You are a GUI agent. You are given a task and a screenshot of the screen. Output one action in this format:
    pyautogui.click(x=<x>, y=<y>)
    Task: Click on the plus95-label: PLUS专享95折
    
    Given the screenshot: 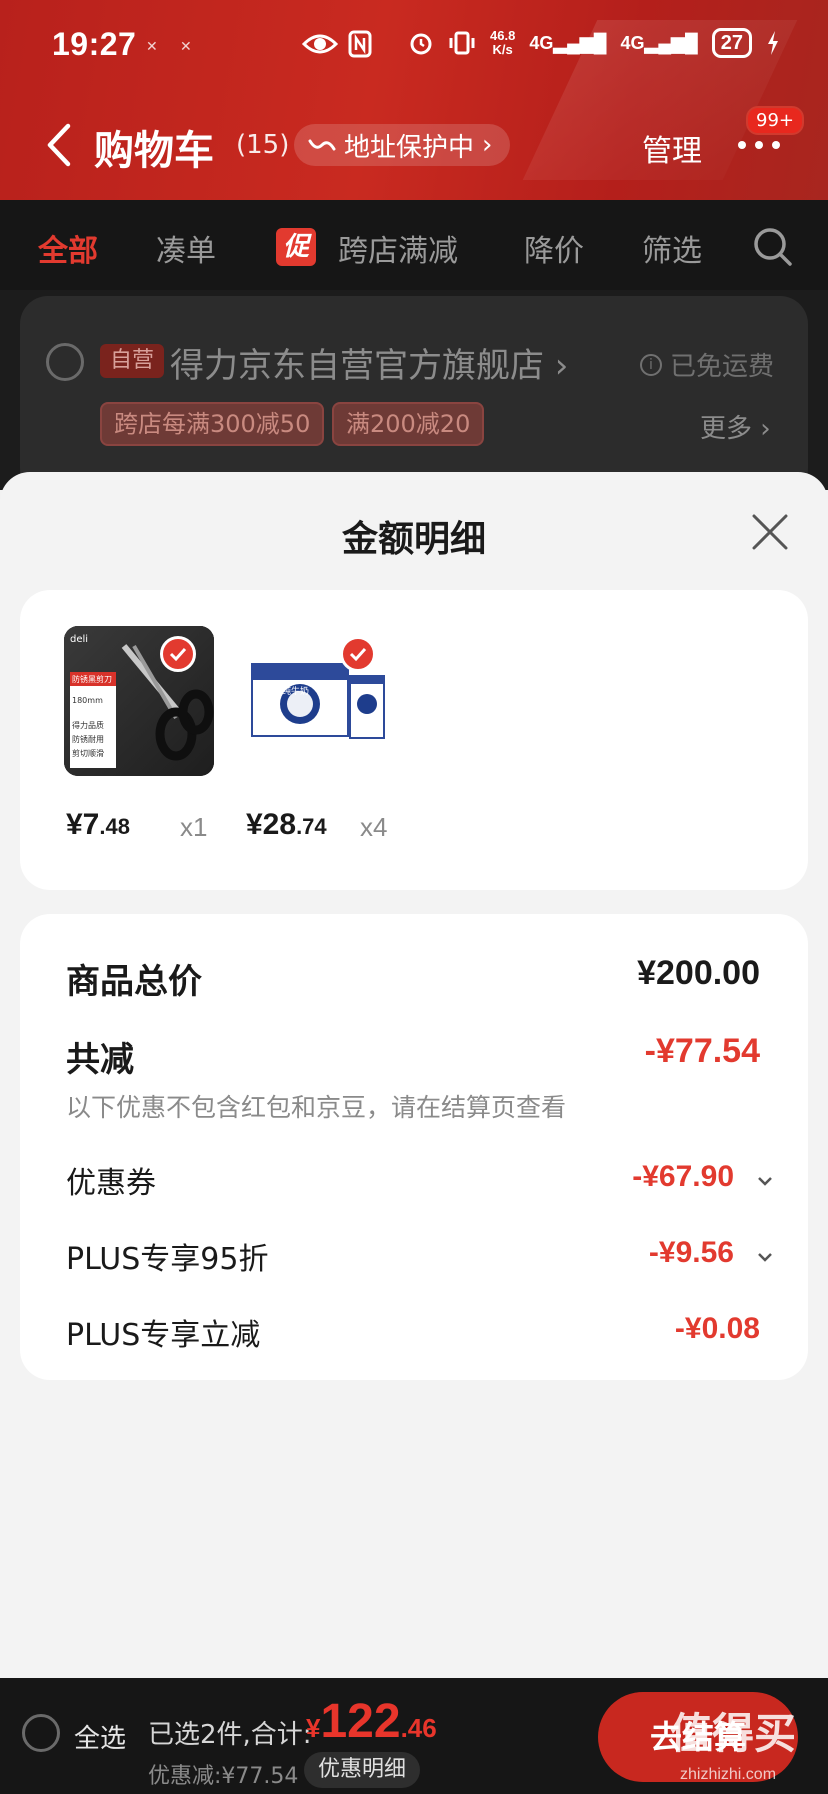 What is the action you would take?
    pyautogui.click(x=167, y=1256)
    